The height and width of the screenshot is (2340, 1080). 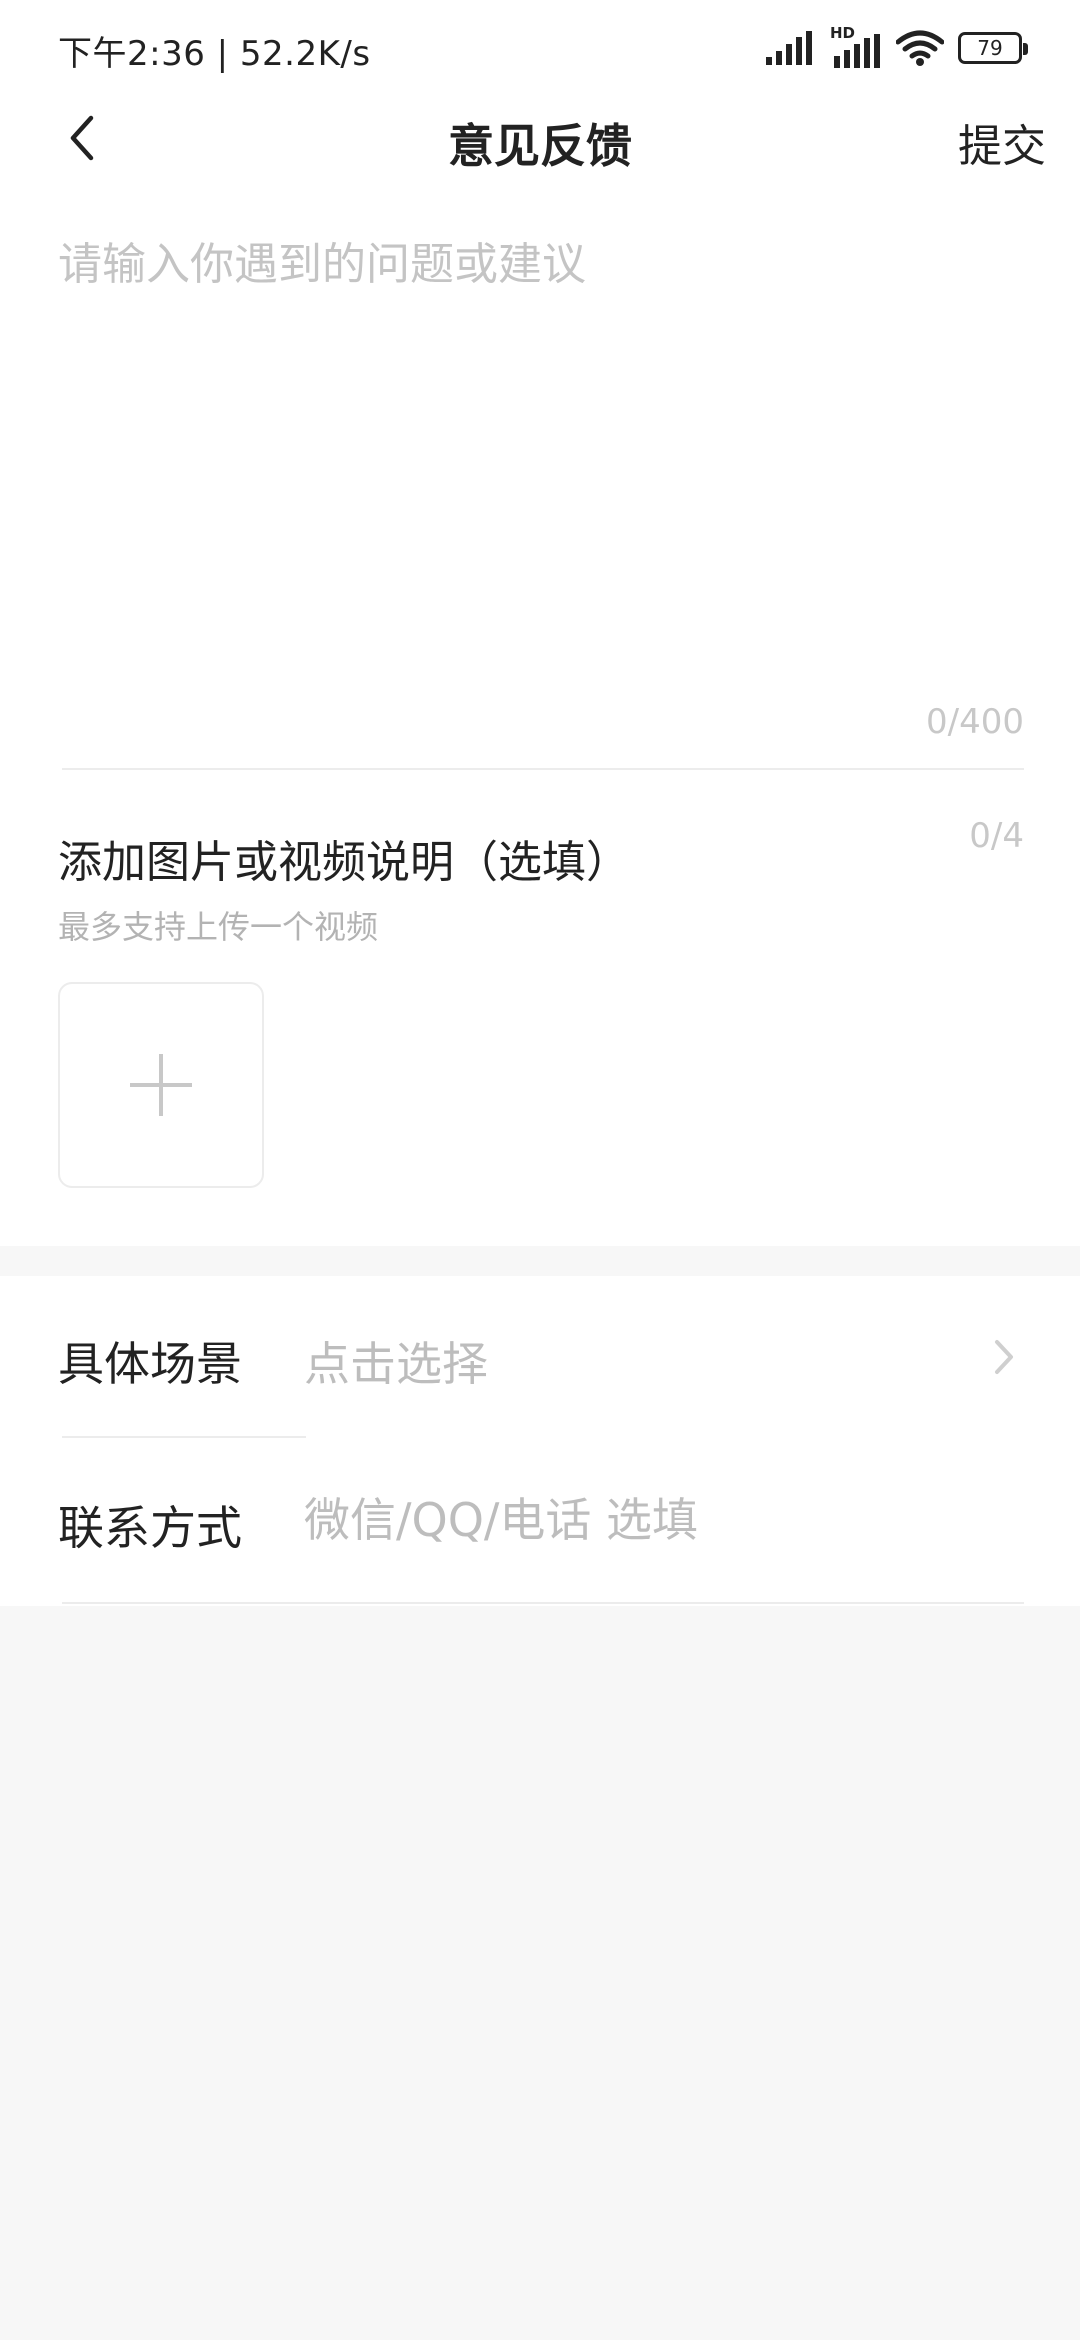 I want to click on status-icons: HD 79, so click(x=897, y=46).